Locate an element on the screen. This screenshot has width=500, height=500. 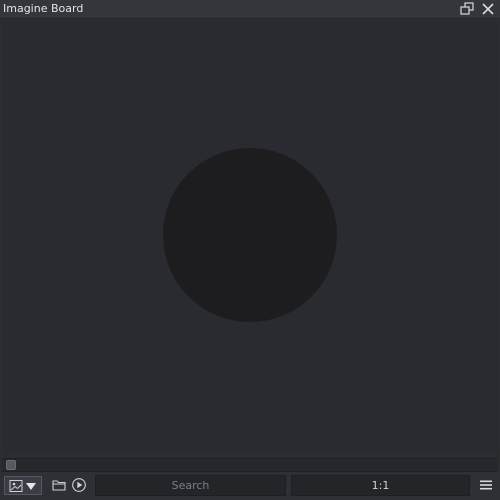
hamburger-menu-icon is located at coordinates (486, 485).